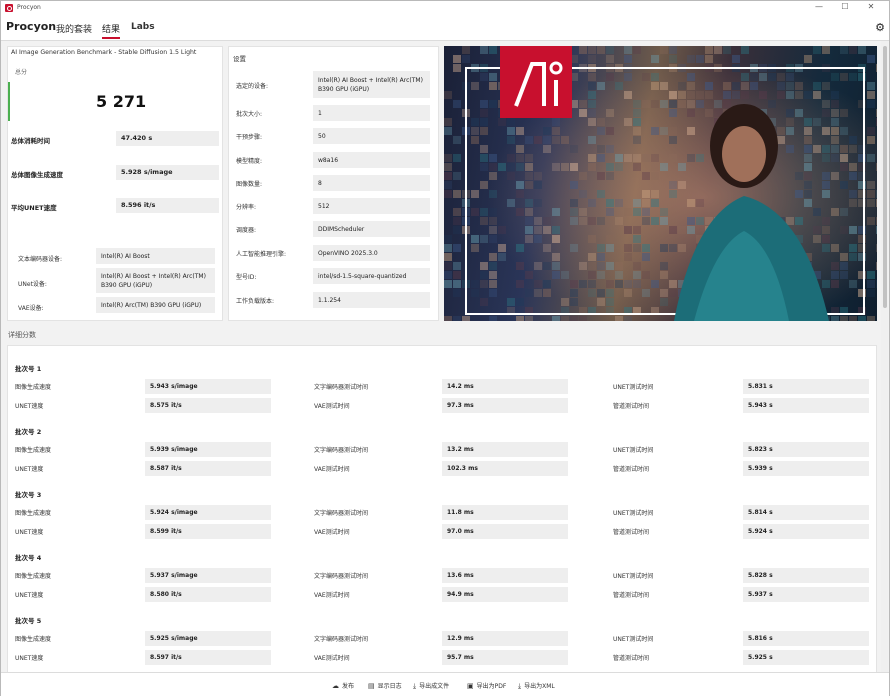 The width and height of the screenshot is (890, 696). I want to click on gear-icon: ⚙, so click(880, 27).